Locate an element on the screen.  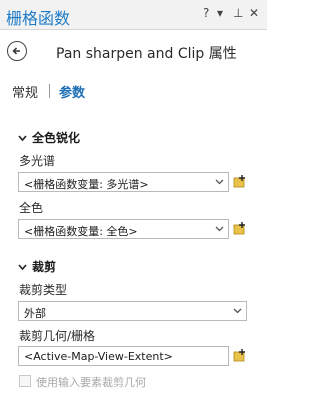
section-clip: 裁剪 is located at coordinates (37, 266).